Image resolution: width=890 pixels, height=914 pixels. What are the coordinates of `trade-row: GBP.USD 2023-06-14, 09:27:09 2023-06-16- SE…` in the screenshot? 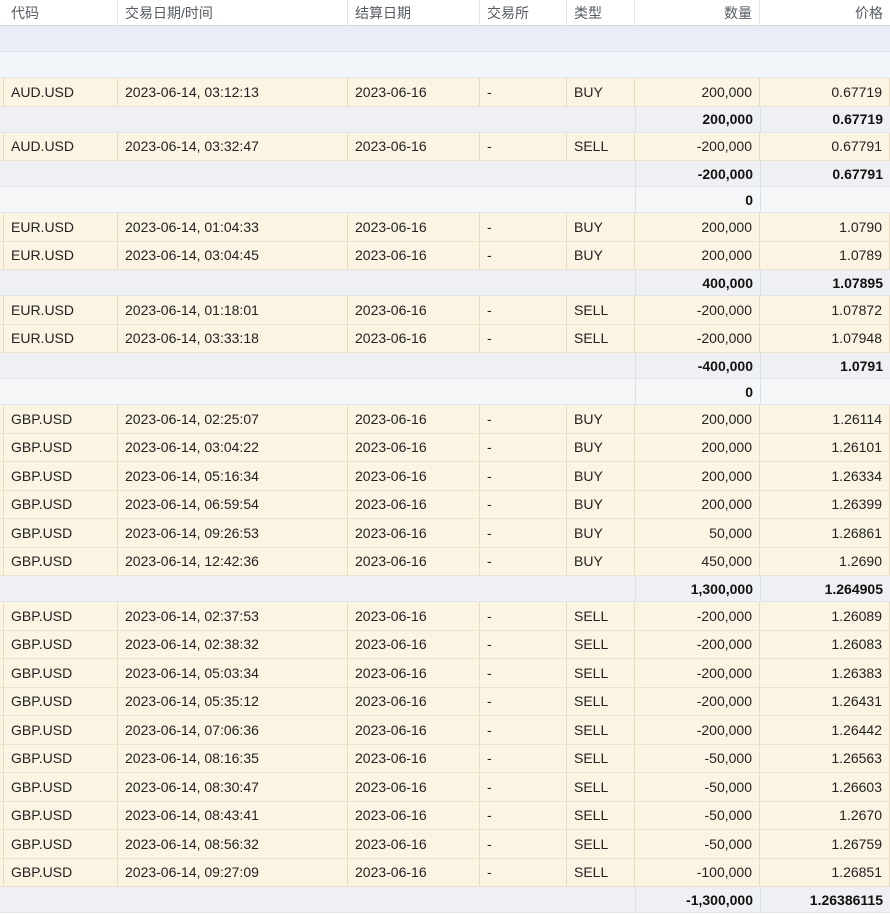 It's located at (445, 872).